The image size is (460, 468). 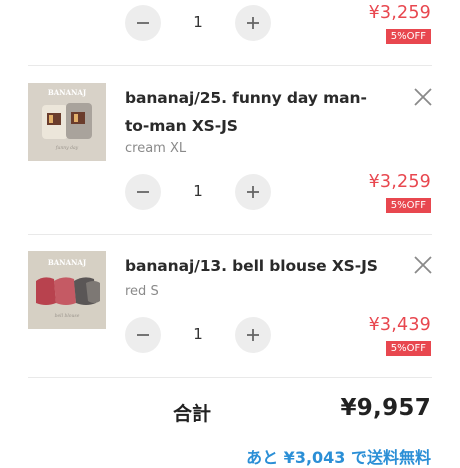 What do you see at coordinates (142, 291) in the screenshot?
I see `product-variant: red S` at bounding box center [142, 291].